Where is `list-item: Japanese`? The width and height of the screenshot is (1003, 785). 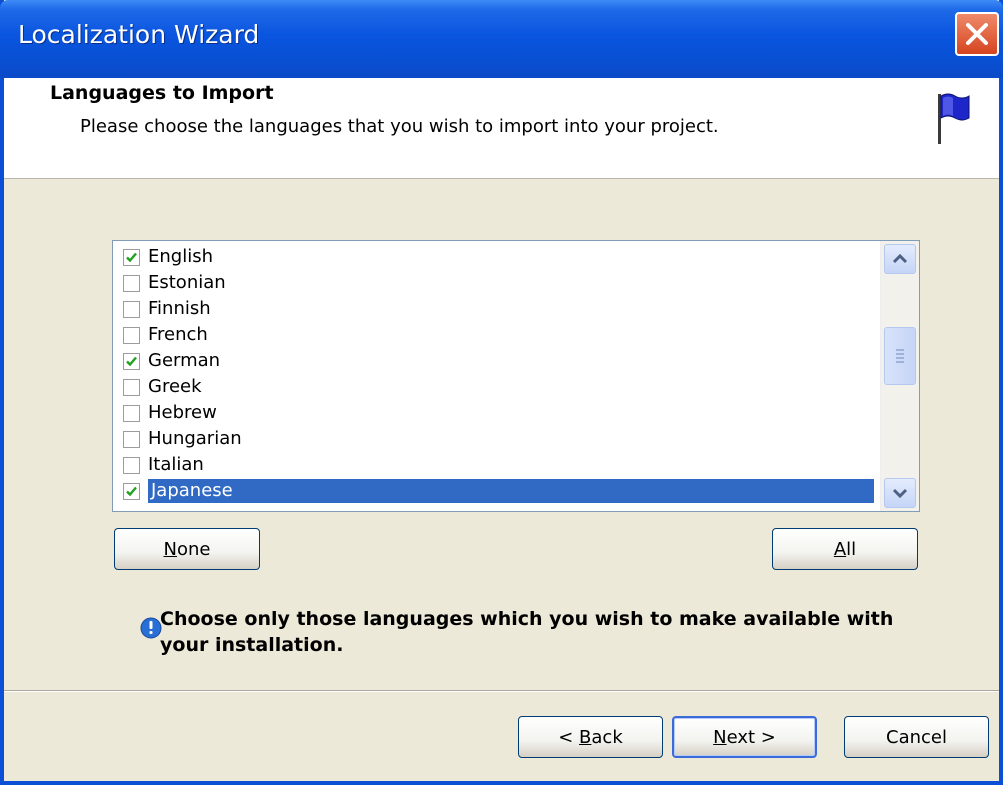 list-item: Japanese is located at coordinates (499, 491).